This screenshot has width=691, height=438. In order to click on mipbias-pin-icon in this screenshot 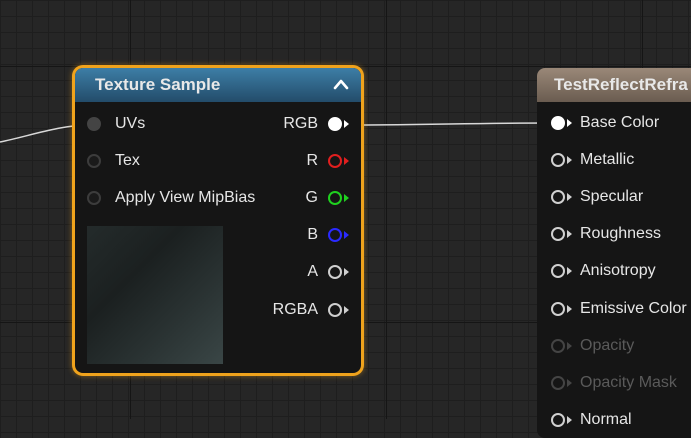, I will do `click(94, 198)`.